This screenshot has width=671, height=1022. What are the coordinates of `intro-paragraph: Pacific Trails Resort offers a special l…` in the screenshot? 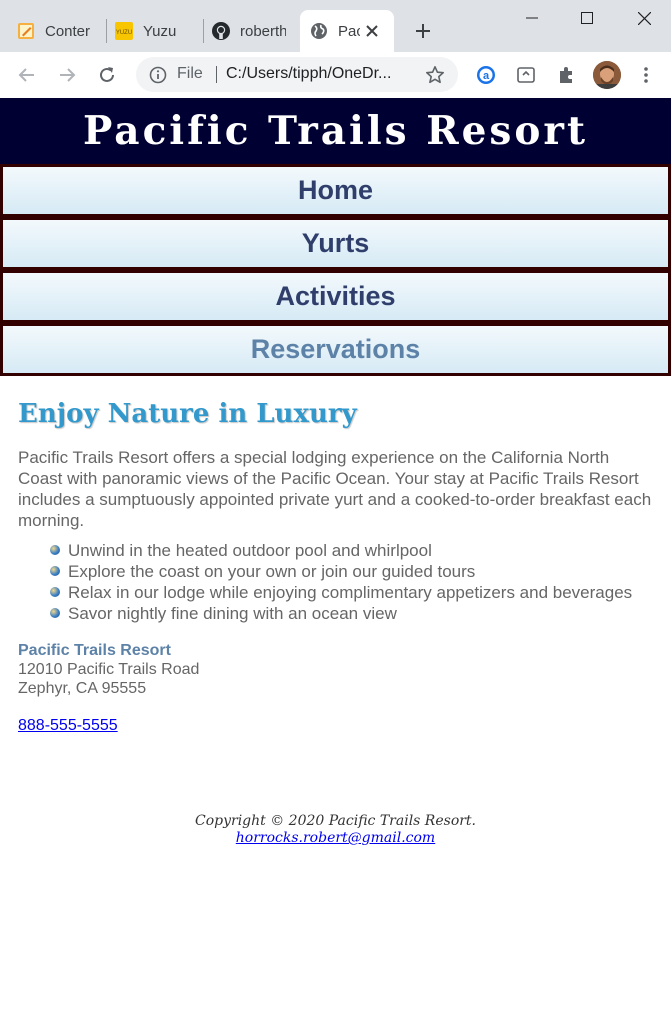 It's located at (335, 489).